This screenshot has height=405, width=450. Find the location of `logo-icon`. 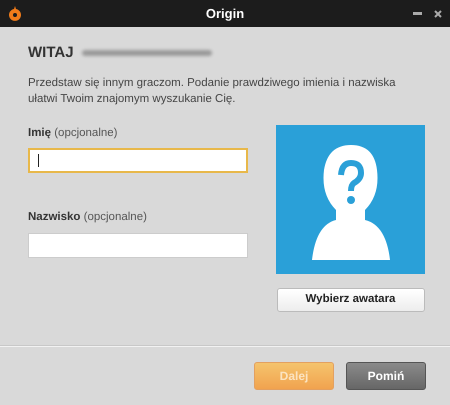

logo-icon is located at coordinates (15, 14).